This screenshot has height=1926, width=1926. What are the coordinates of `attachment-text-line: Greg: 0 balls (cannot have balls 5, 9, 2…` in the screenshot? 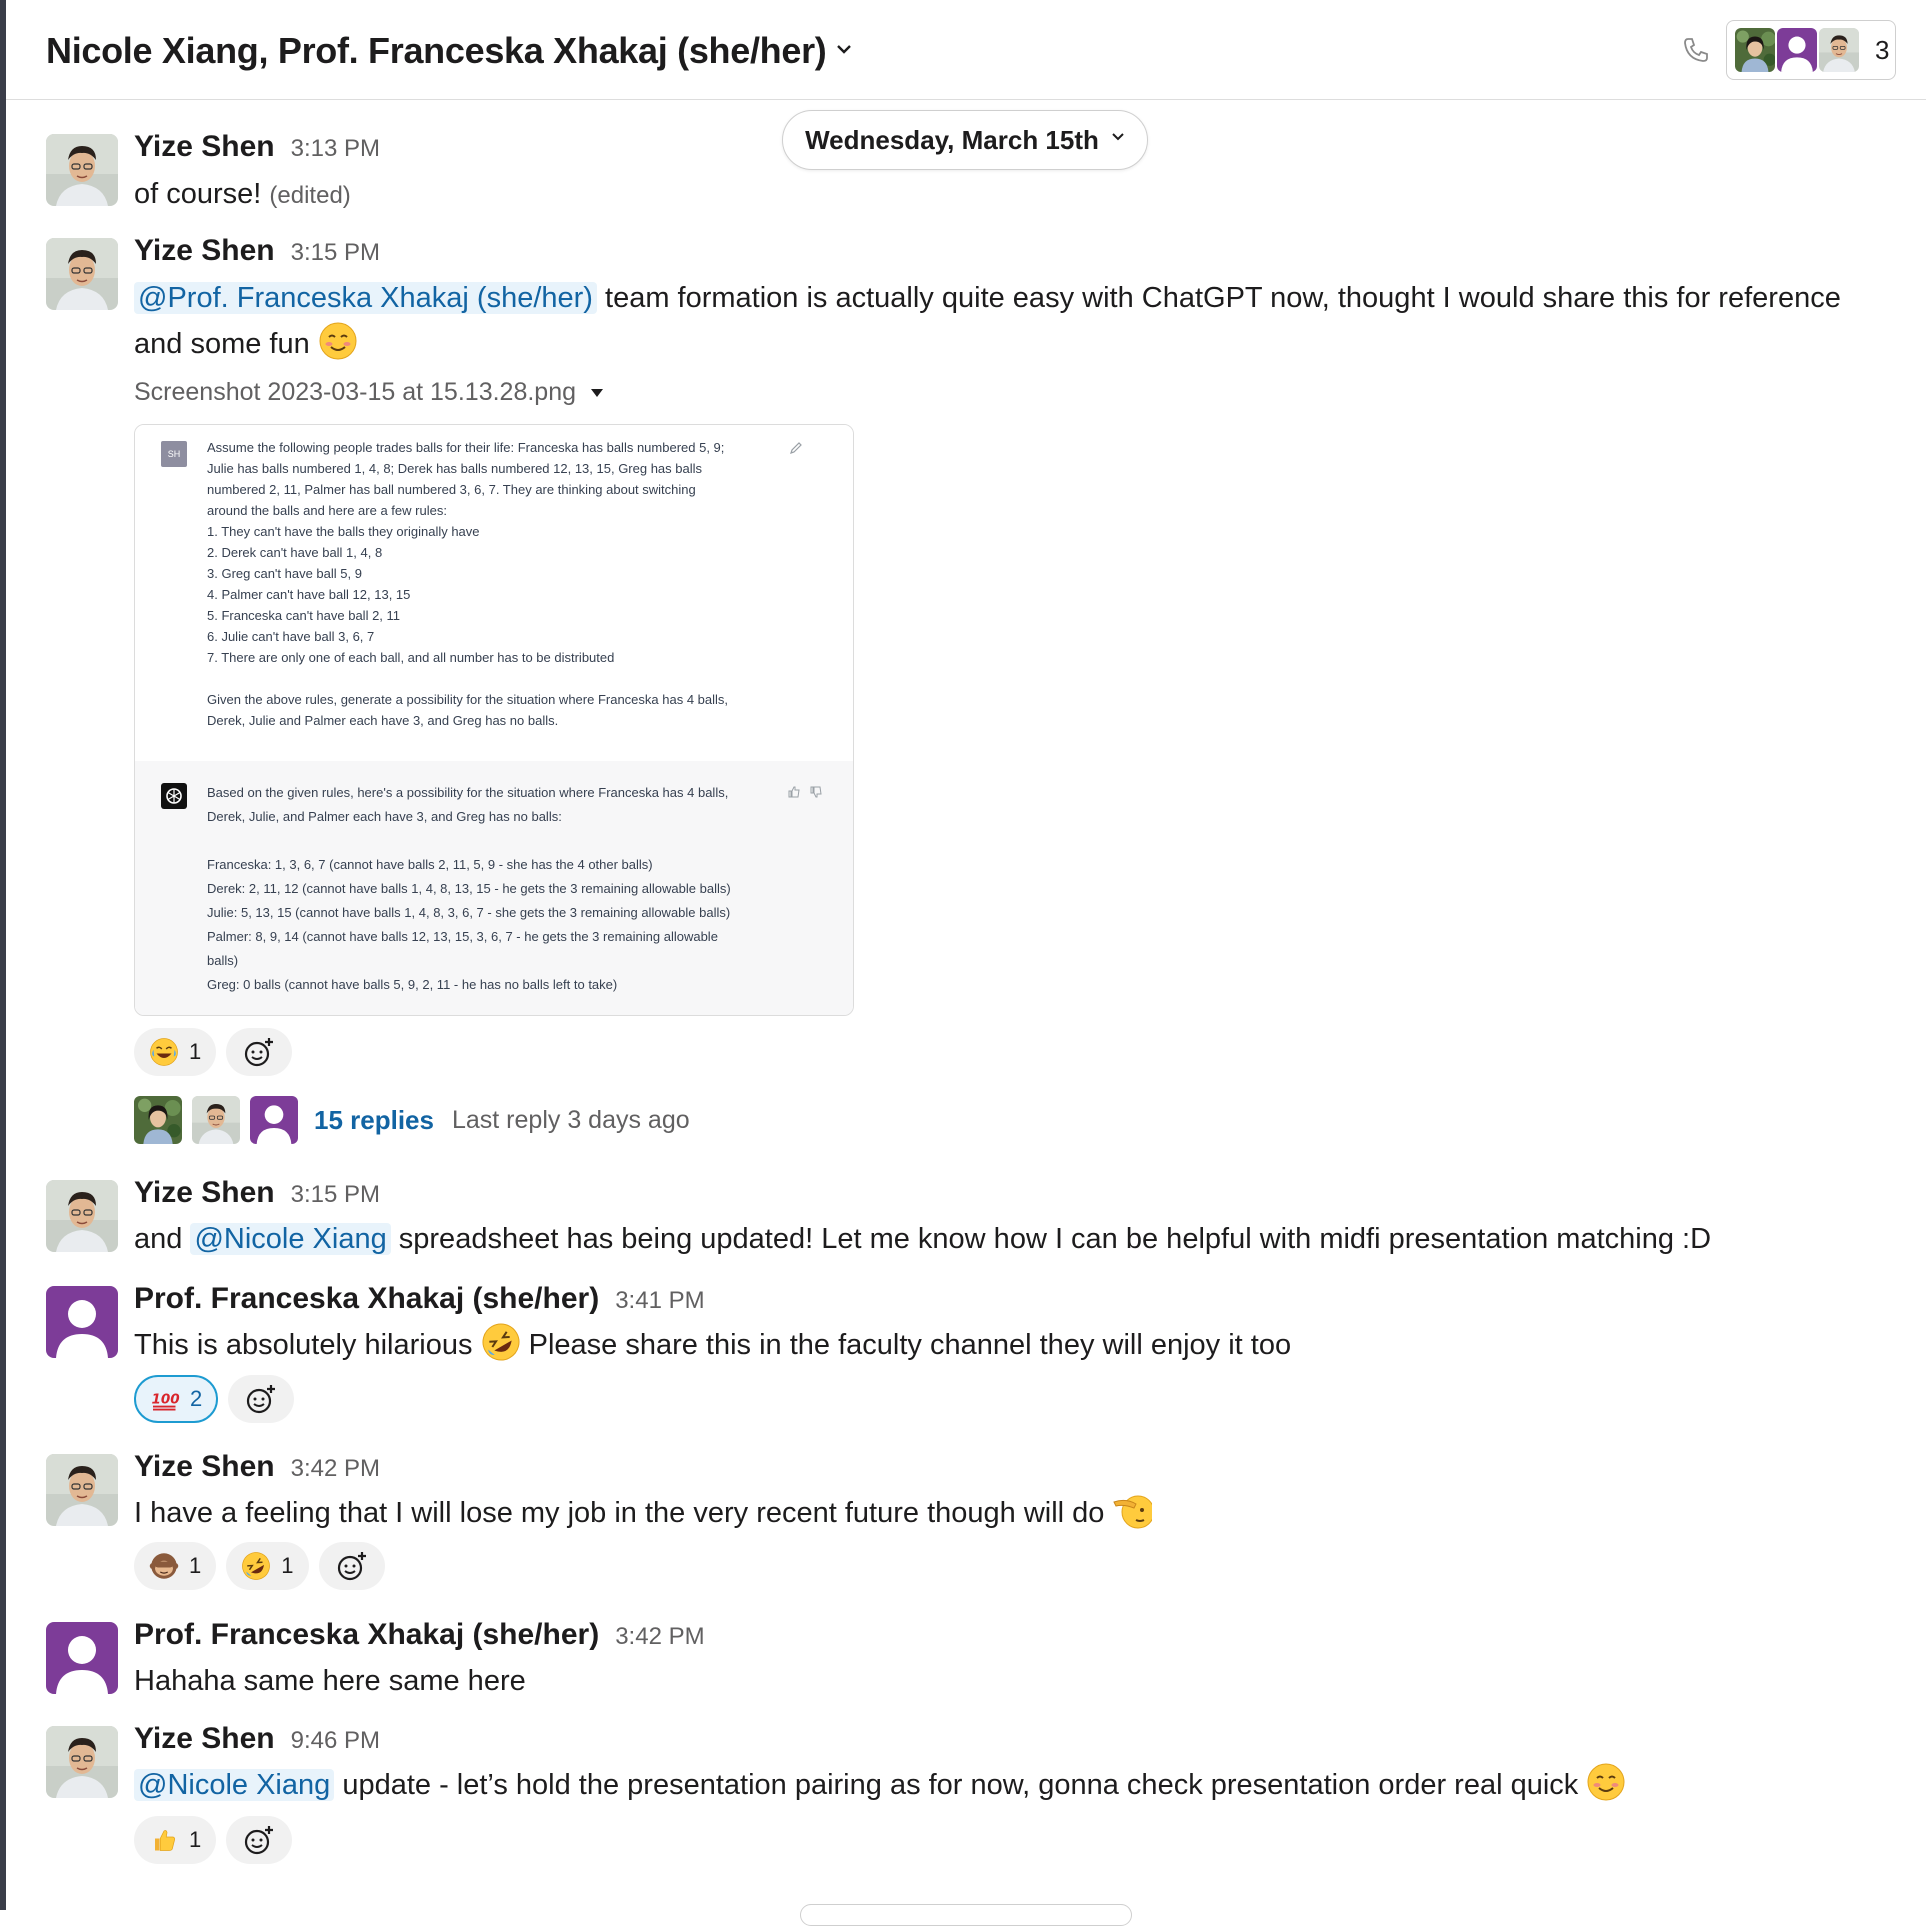 It's located at (412, 984).